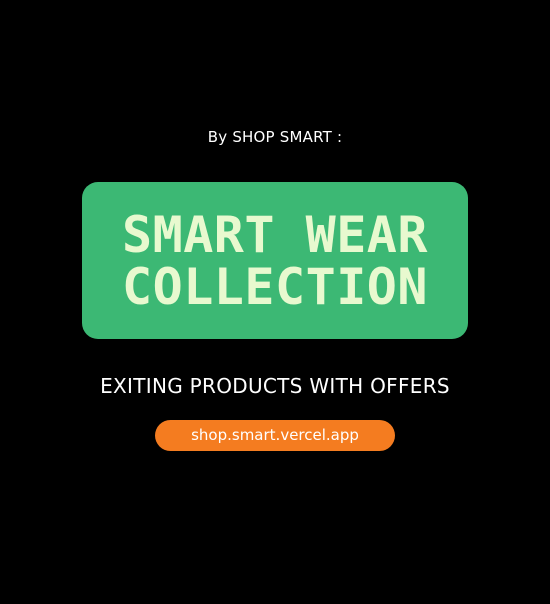 Image resolution: width=550 pixels, height=604 pixels. I want to click on hero-title-line-1: SMART WEAR, so click(275, 234).